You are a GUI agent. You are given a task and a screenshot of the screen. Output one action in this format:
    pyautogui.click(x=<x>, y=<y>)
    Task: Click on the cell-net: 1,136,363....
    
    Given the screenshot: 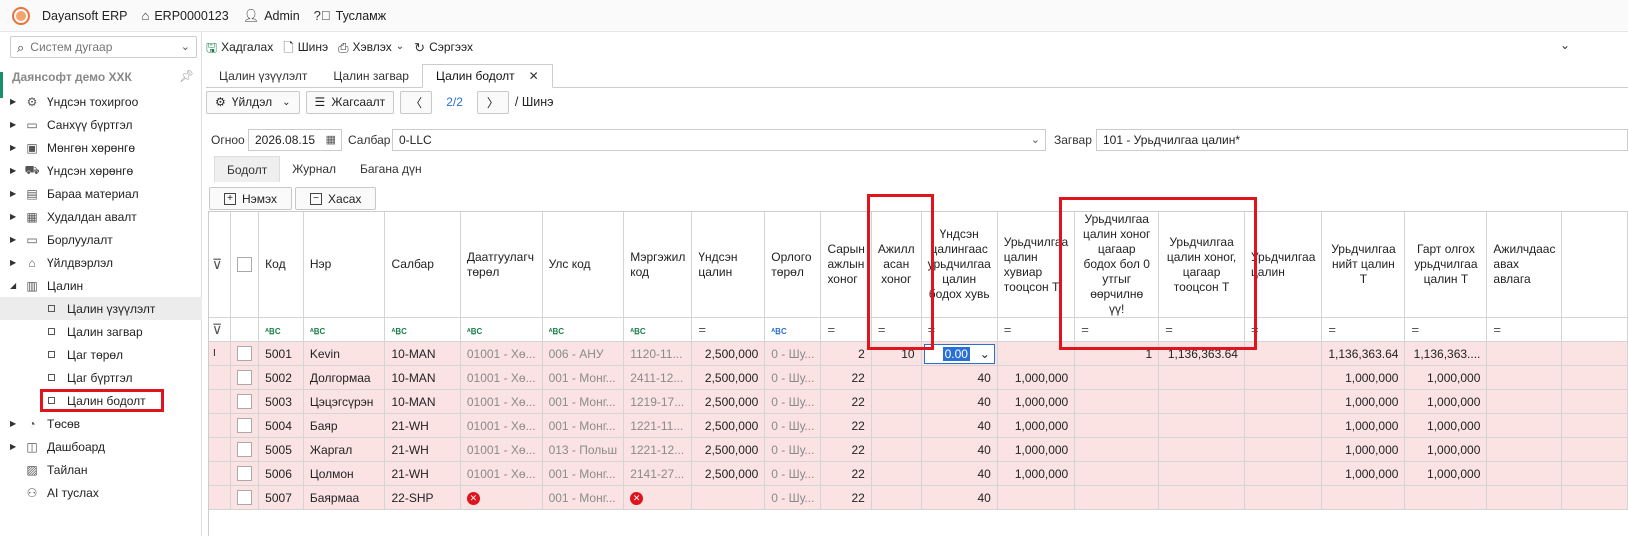 What is the action you would take?
    pyautogui.click(x=1446, y=353)
    